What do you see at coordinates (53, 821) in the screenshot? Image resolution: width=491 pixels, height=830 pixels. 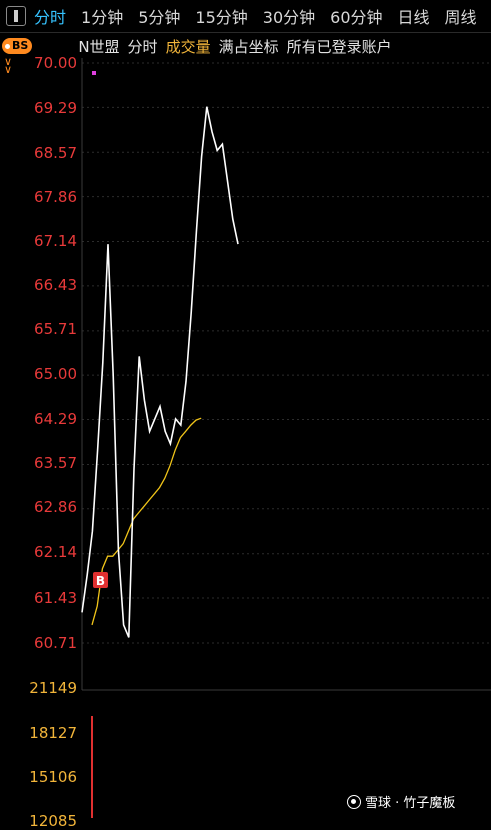 I see `volume-tick-label: 12085` at bounding box center [53, 821].